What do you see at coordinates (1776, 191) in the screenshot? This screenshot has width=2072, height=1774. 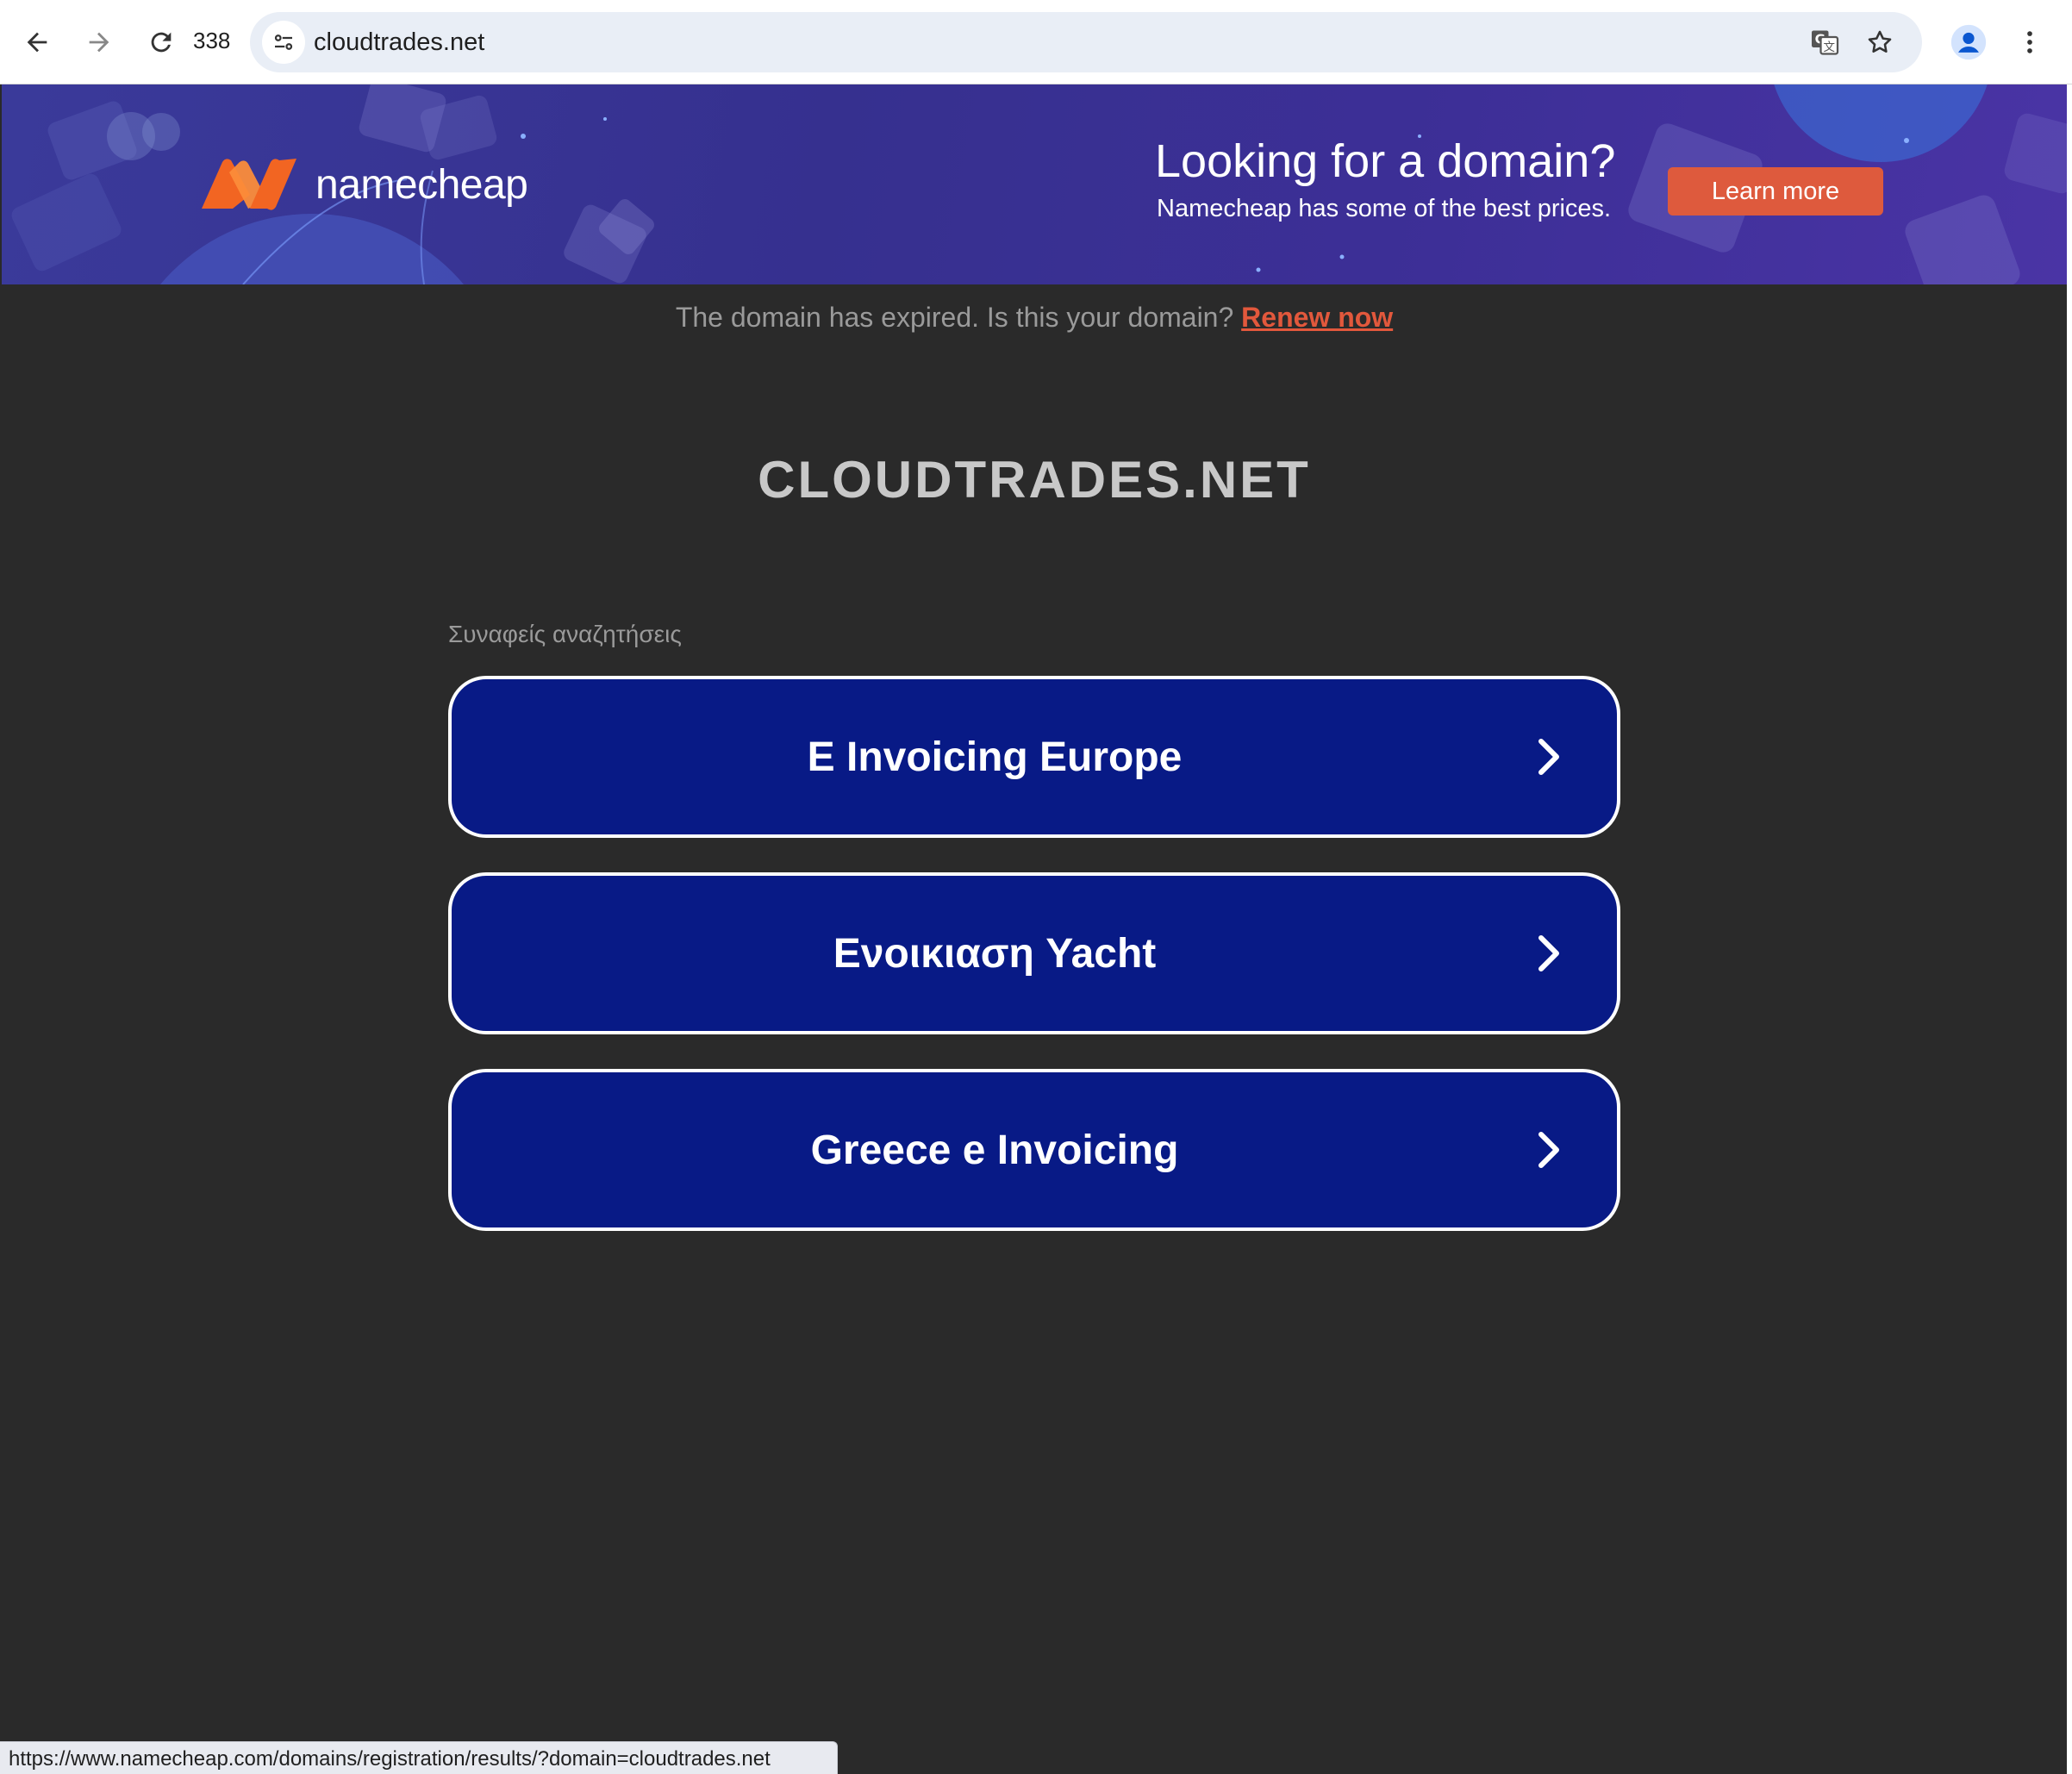 I see `learn-more-button: Learn more` at bounding box center [1776, 191].